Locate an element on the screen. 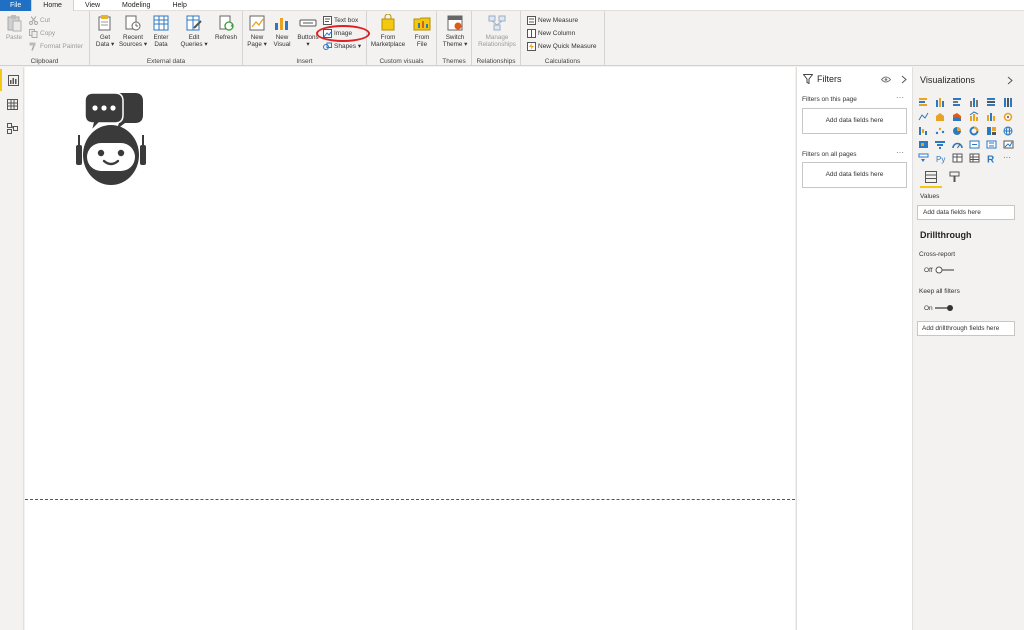  new-column-button: New Column is located at coordinates (551, 33).